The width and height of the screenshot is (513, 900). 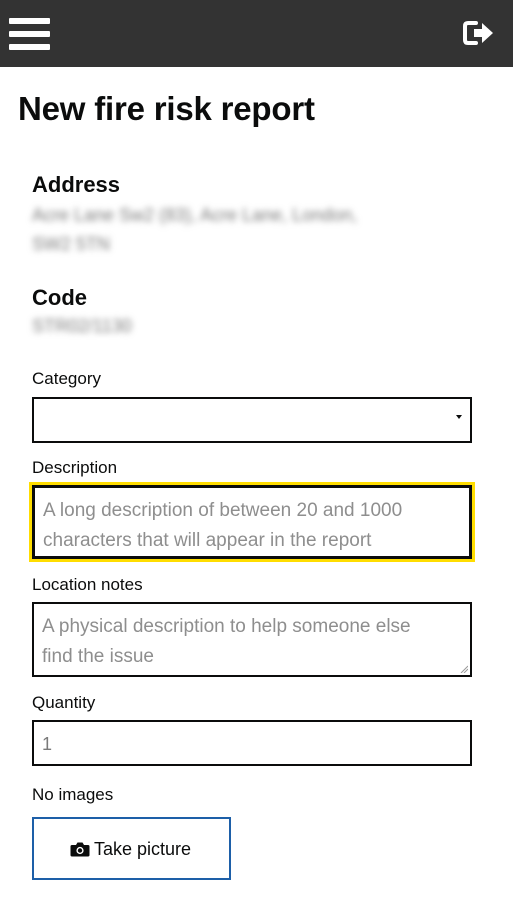 What do you see at coordinates (459, 417) in the screenshot?
I see `chevron-down-icon` at bounding box center [459, 417].